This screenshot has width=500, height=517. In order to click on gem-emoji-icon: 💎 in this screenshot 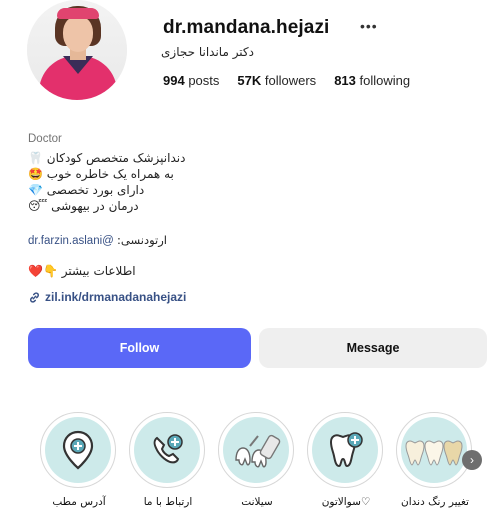, I will do `click(35, 190)`.